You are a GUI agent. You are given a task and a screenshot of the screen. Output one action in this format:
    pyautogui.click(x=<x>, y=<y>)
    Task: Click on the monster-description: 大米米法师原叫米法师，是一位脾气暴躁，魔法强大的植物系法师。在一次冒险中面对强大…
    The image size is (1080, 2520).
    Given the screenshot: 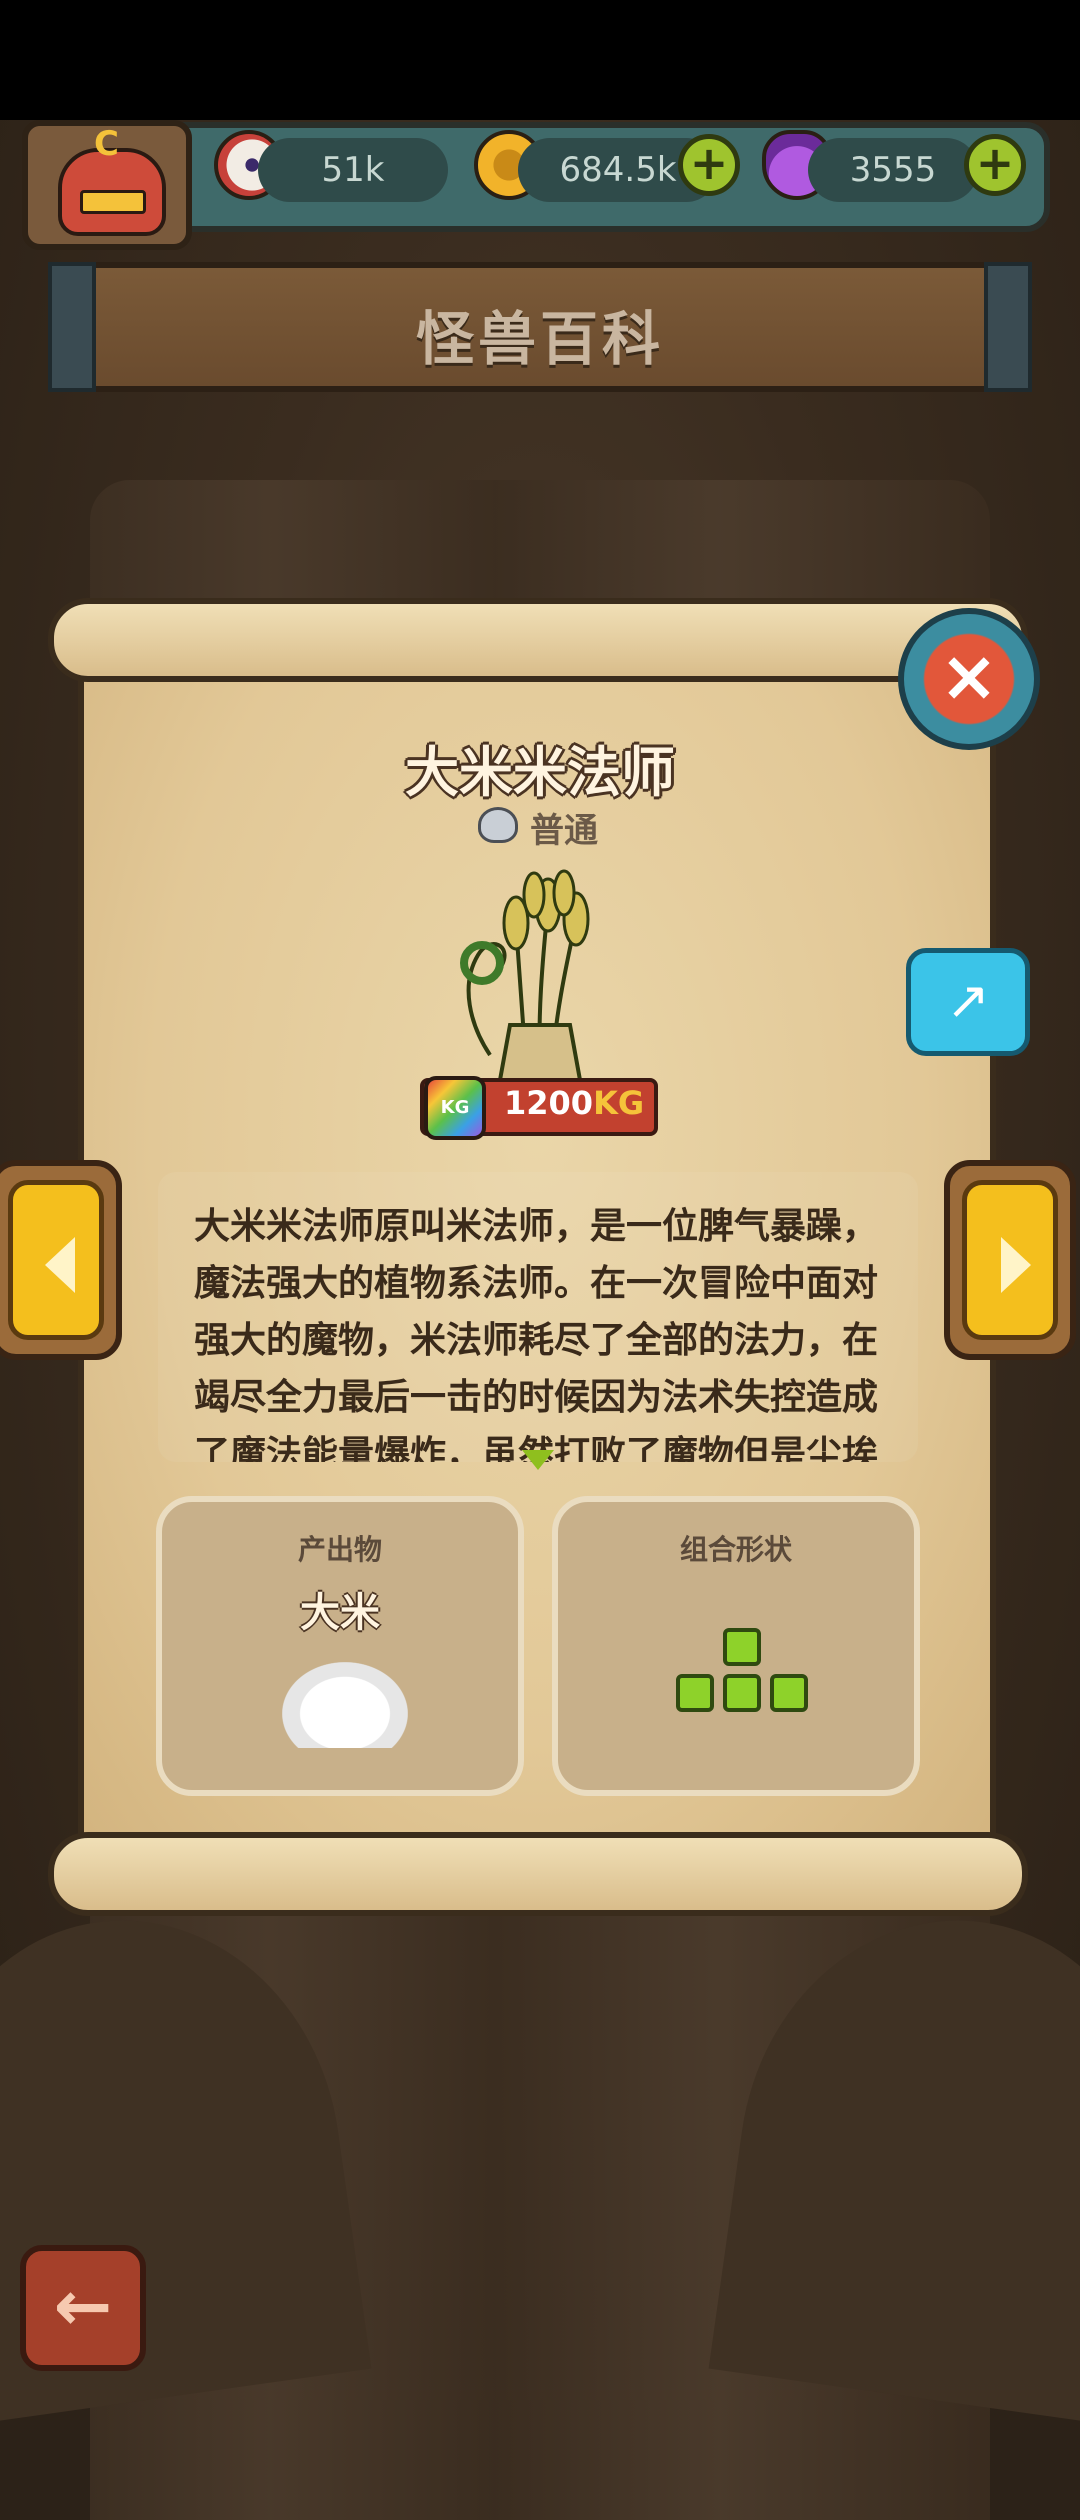 What is the action you would take?
    pyautogui.click(x=536, y=1334)
    